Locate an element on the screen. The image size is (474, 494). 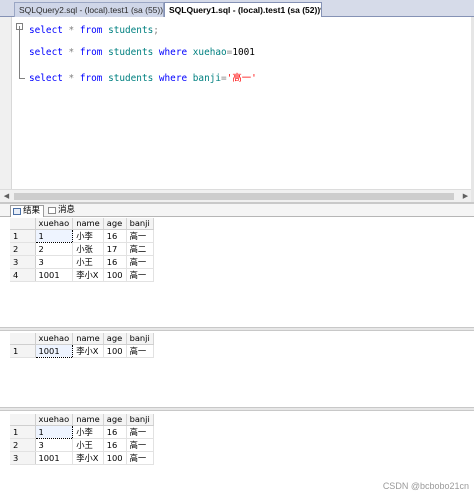
table-row: 4 1001 李小X 100 高一 is located at coordinates (82, 275).